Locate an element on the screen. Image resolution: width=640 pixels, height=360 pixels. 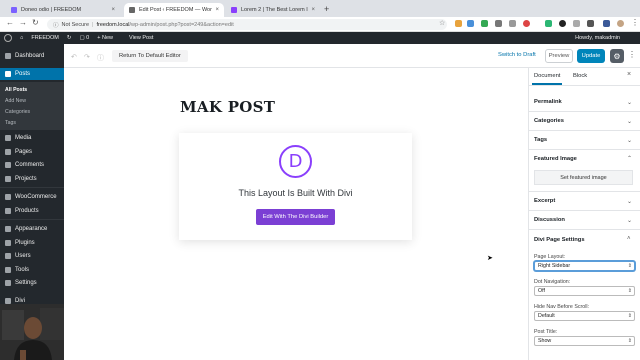
browser-tab: Doneo odio | FREEDOM × is located at coordinates (63, 10).